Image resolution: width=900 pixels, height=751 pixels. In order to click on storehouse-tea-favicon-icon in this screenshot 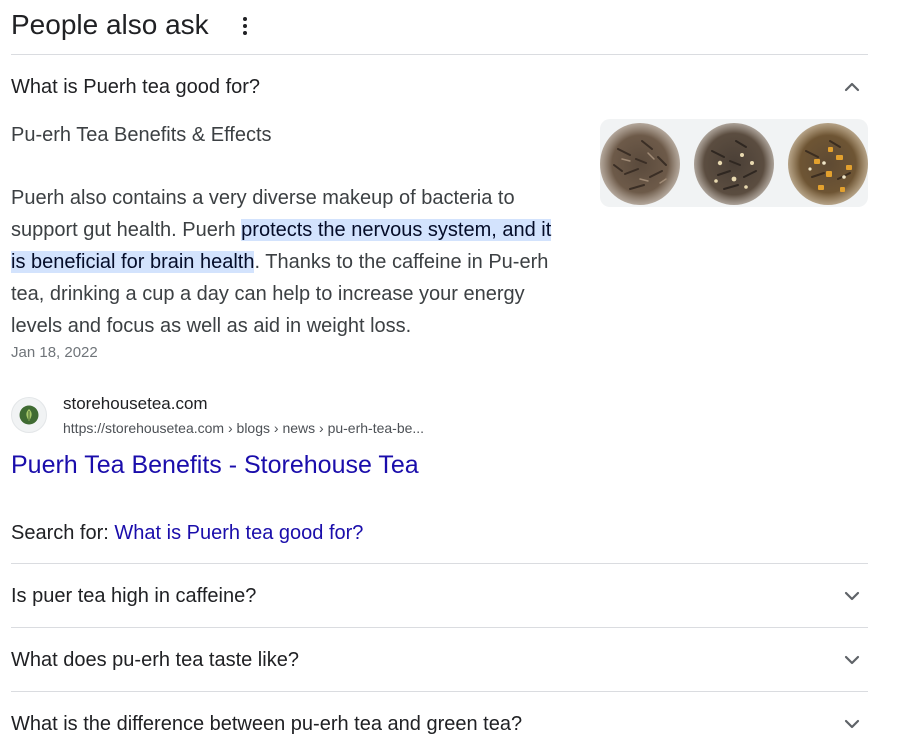, I will do `click(29, 415)`.